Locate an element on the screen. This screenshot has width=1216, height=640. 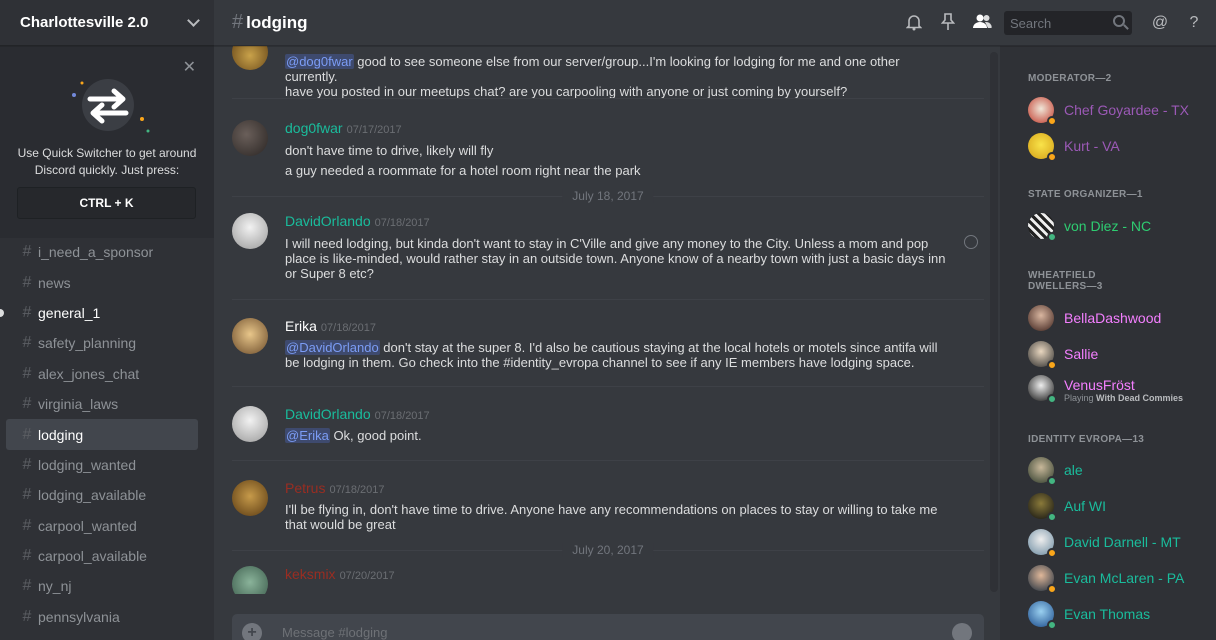
channel-item: # pennsylvania is located at coordinates (102, 617).